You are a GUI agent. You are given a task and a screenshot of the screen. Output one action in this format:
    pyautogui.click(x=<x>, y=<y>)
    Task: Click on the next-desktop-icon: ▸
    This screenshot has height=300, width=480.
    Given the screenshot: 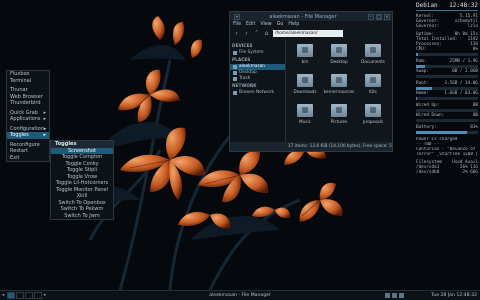 What is the action you would take?
    pyautogui.click(x=45, y=295)
    